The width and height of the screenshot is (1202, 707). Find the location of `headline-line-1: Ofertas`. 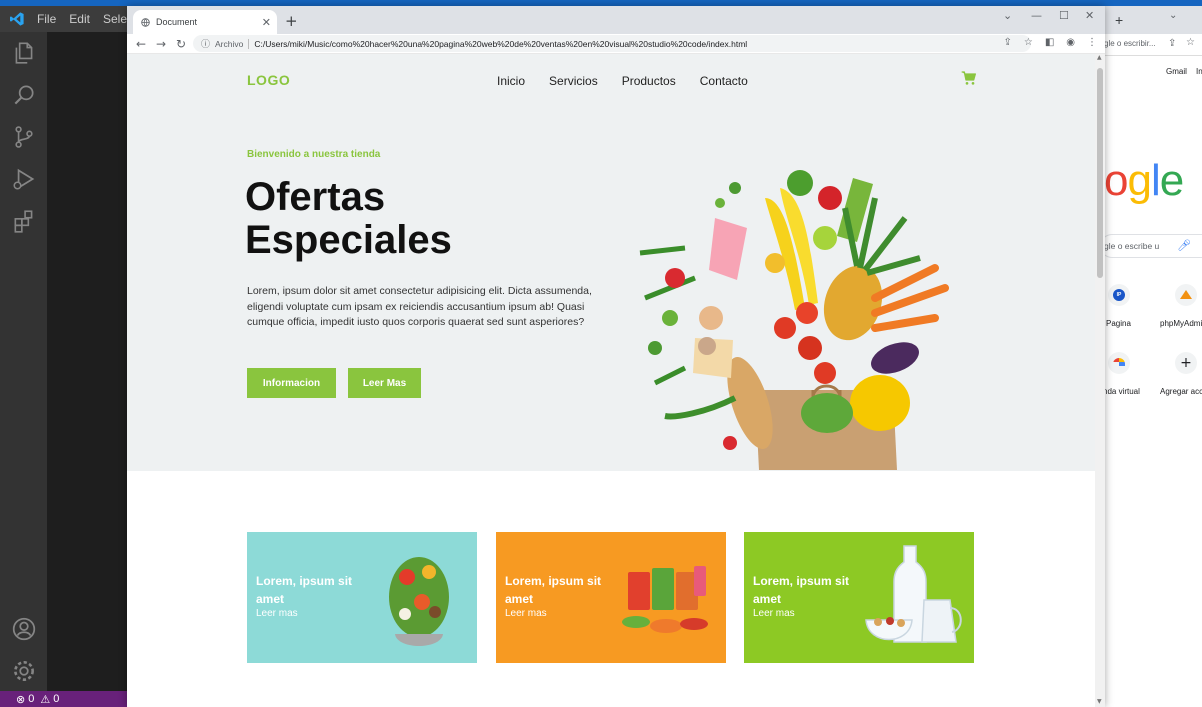

headline-line-1: Ofertas is located at coordinates (315, 197).